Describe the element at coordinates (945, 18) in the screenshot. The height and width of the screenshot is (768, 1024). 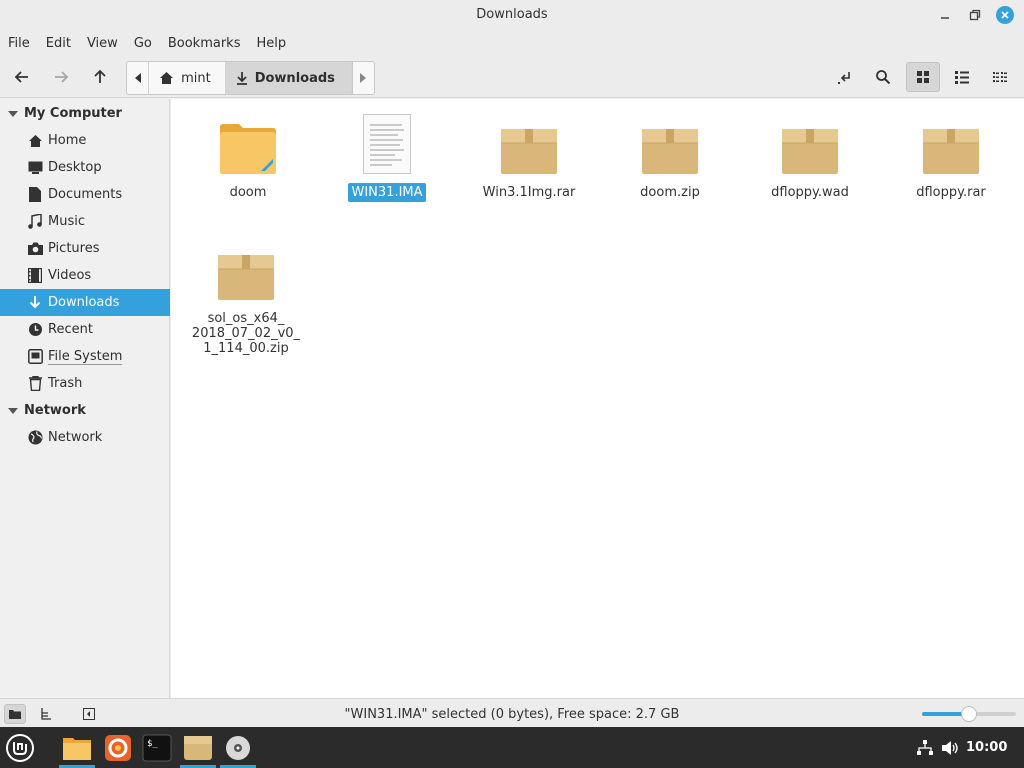
I see `minimize-icon` at that location.